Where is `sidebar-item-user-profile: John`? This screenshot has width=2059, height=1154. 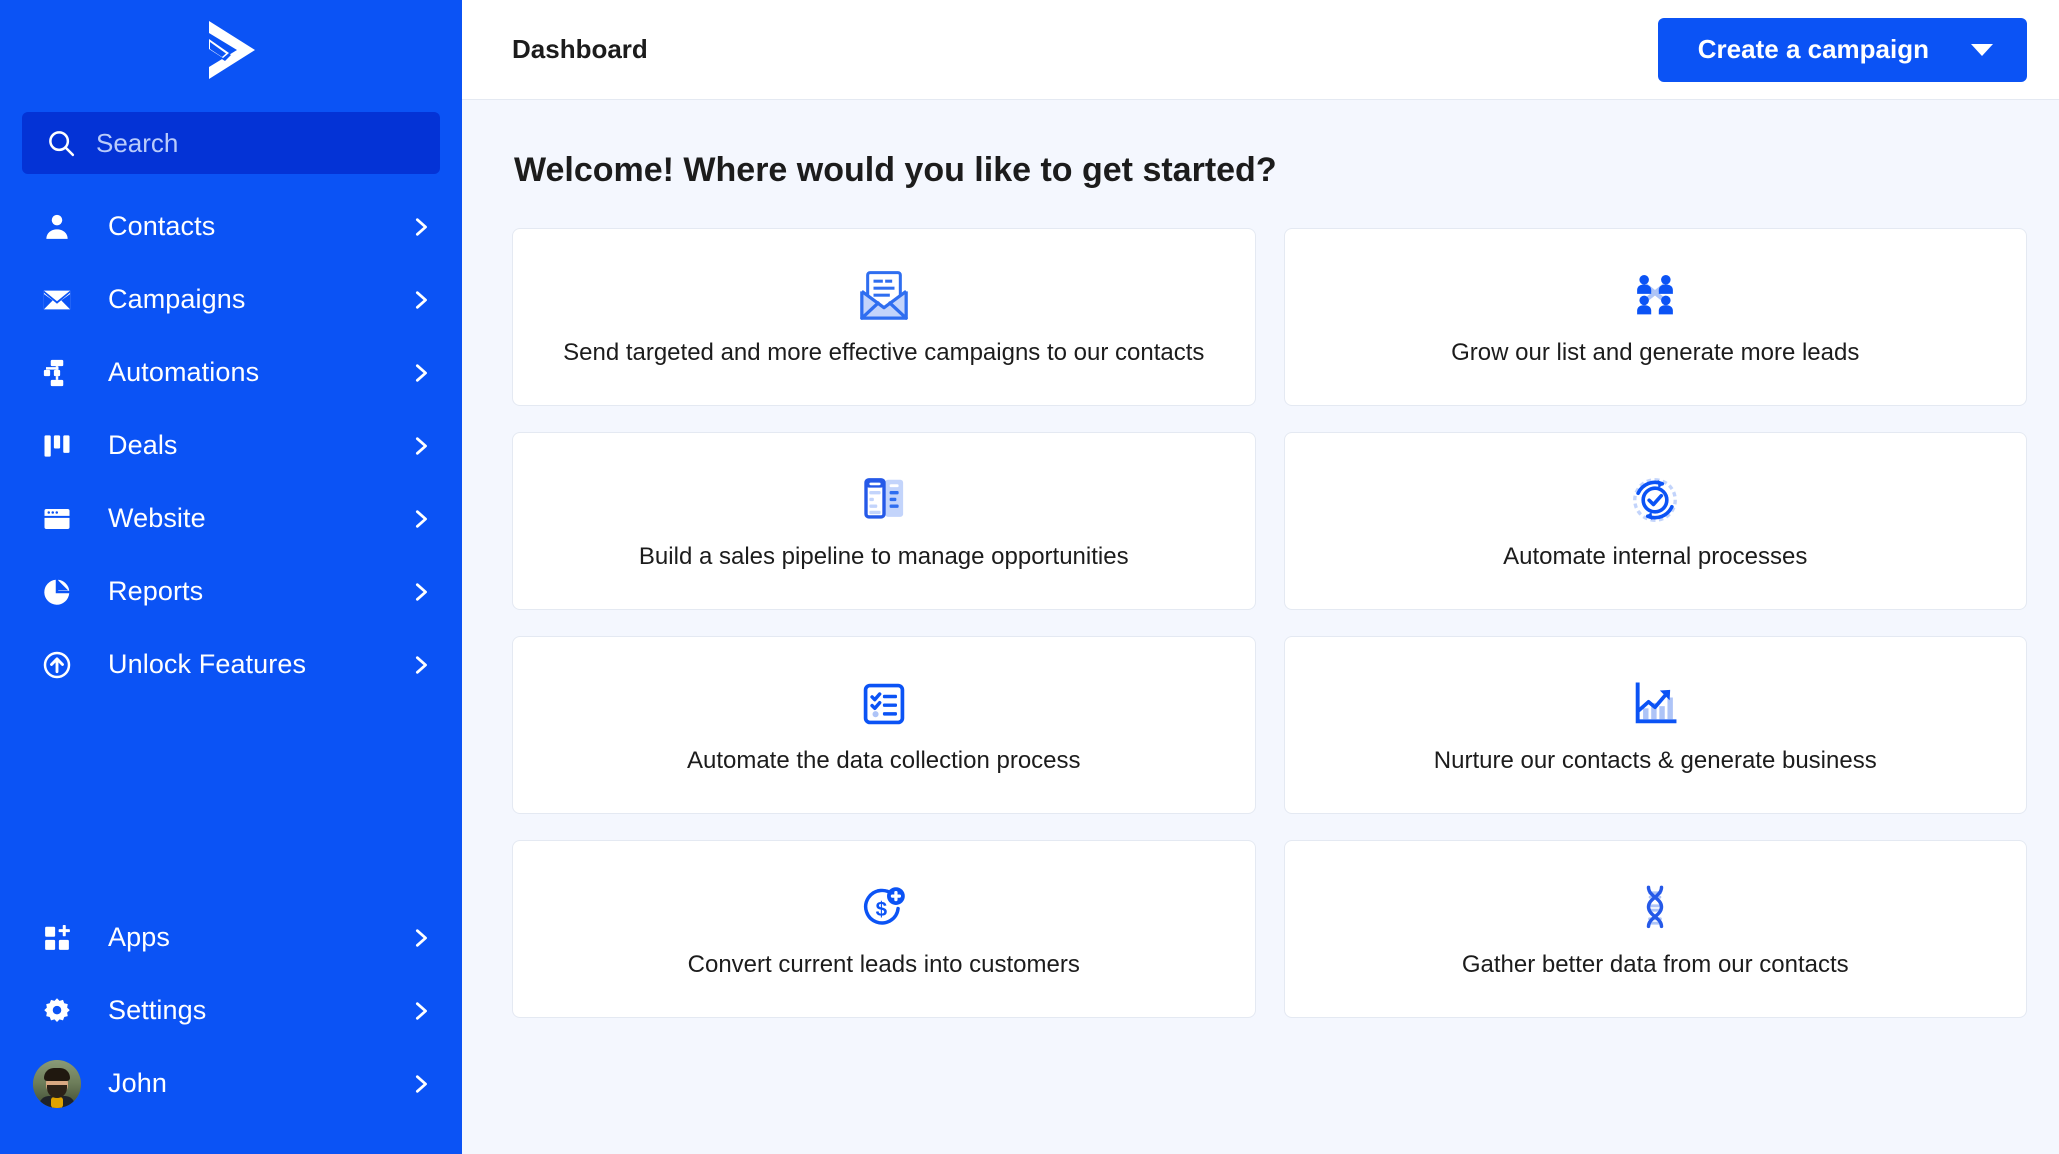
sidebar-item-user-profile: John is located at coordinates (231, 1083).